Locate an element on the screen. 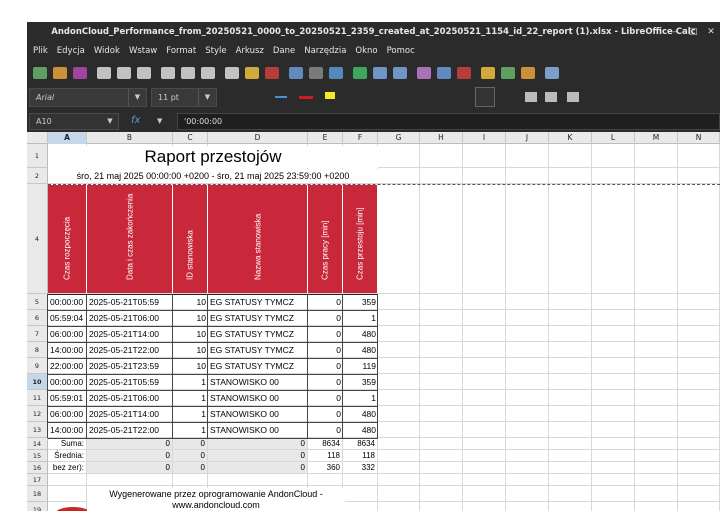  data-cell-r5-c4: 0 is located at coordinates (325, 382).